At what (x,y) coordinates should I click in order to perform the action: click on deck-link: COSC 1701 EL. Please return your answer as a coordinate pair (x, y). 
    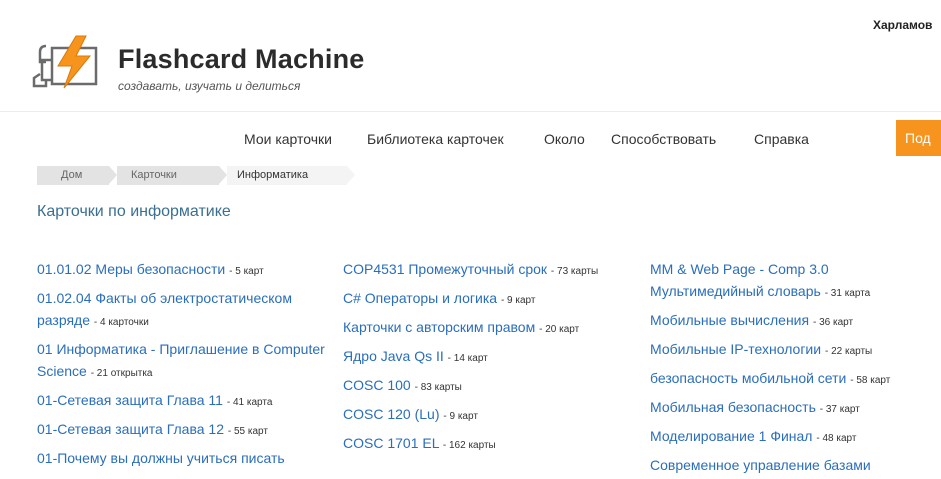
    Looking at the image, I should click on (391, 443).